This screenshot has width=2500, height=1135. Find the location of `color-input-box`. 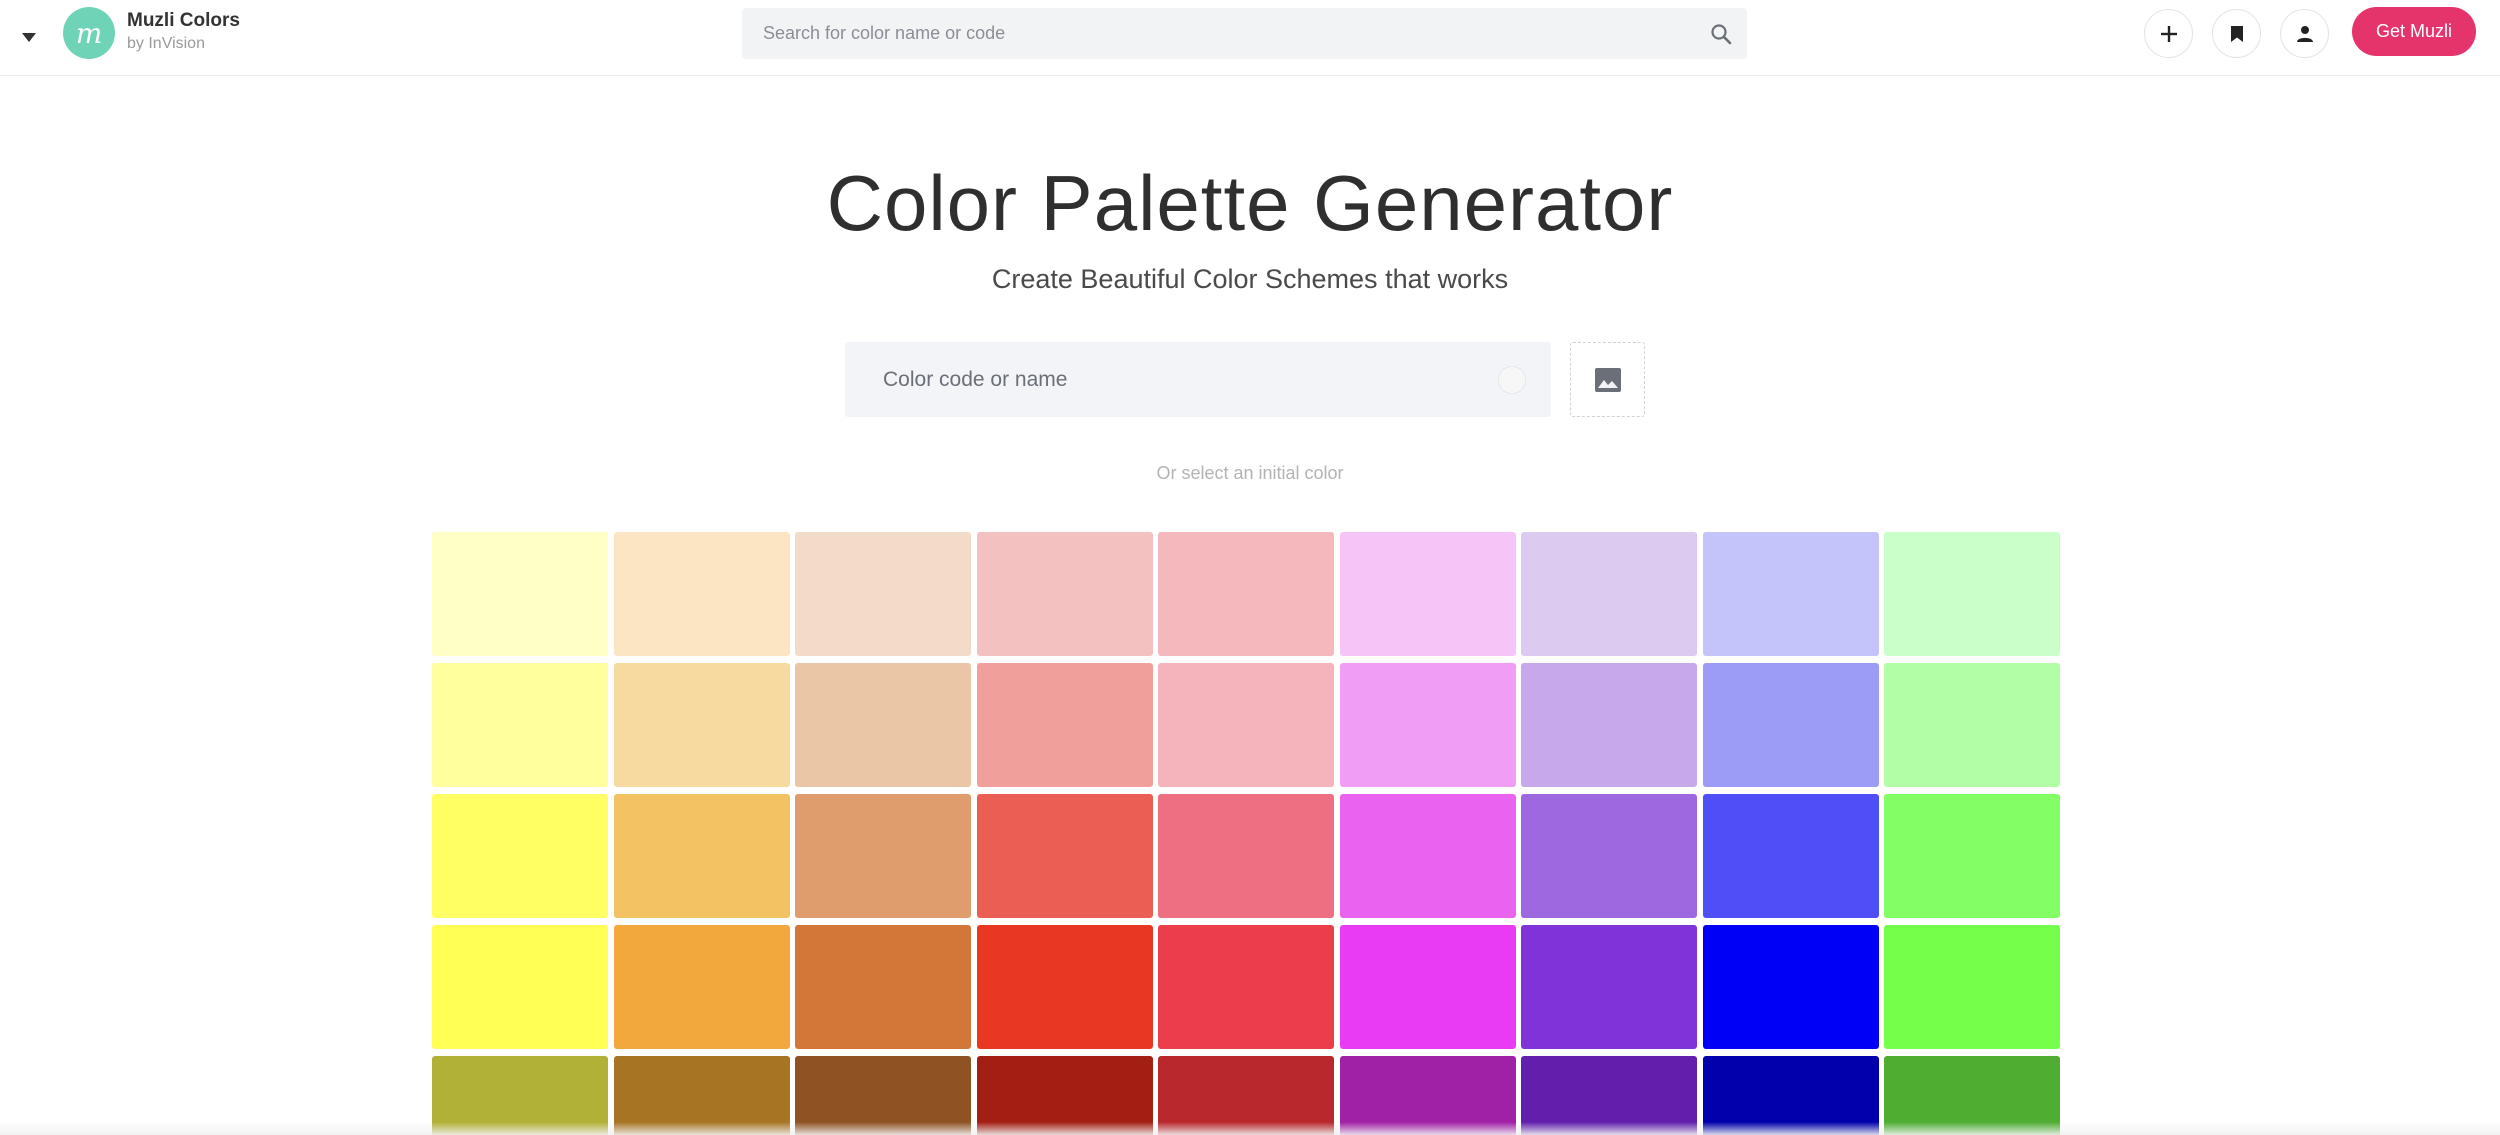

color-input-box is located at coordinates (1198, 379).